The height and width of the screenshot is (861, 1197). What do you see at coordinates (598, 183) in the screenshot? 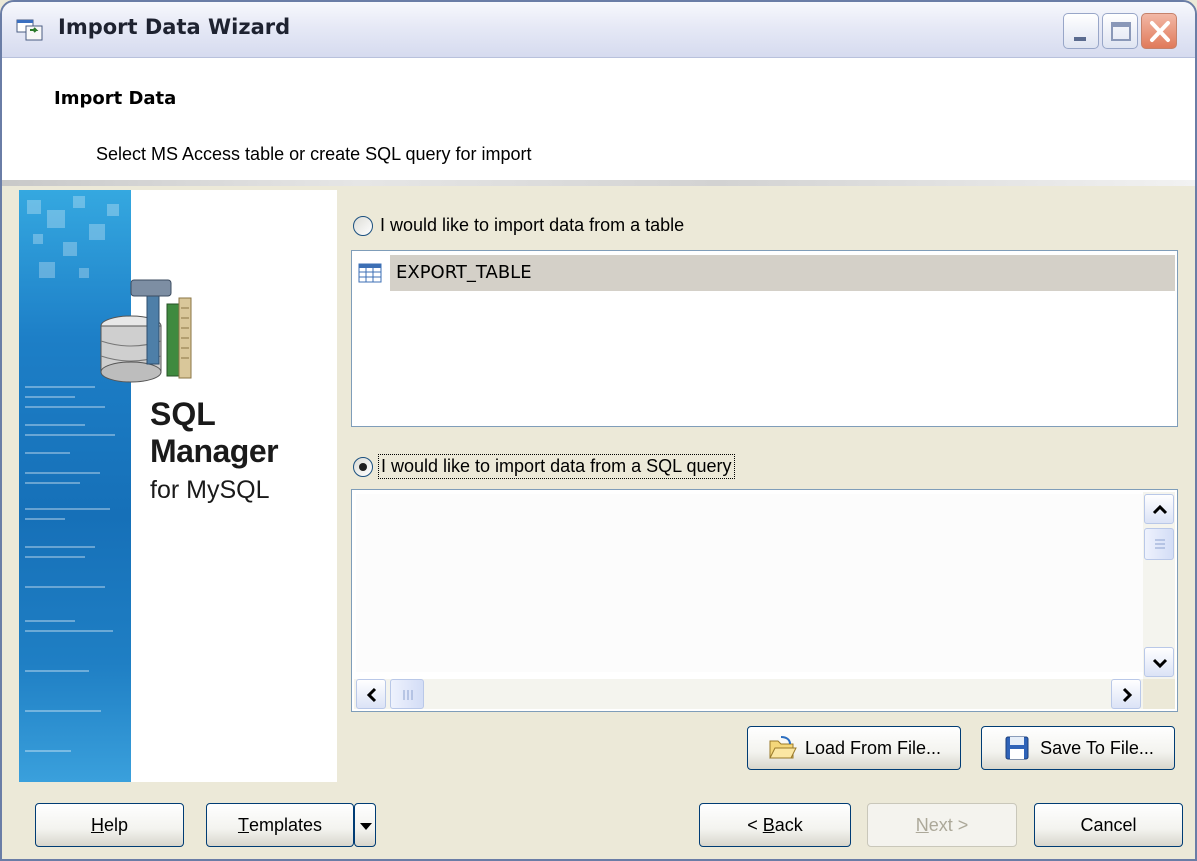
I see `header-divider` at bounding box center [598, 183].